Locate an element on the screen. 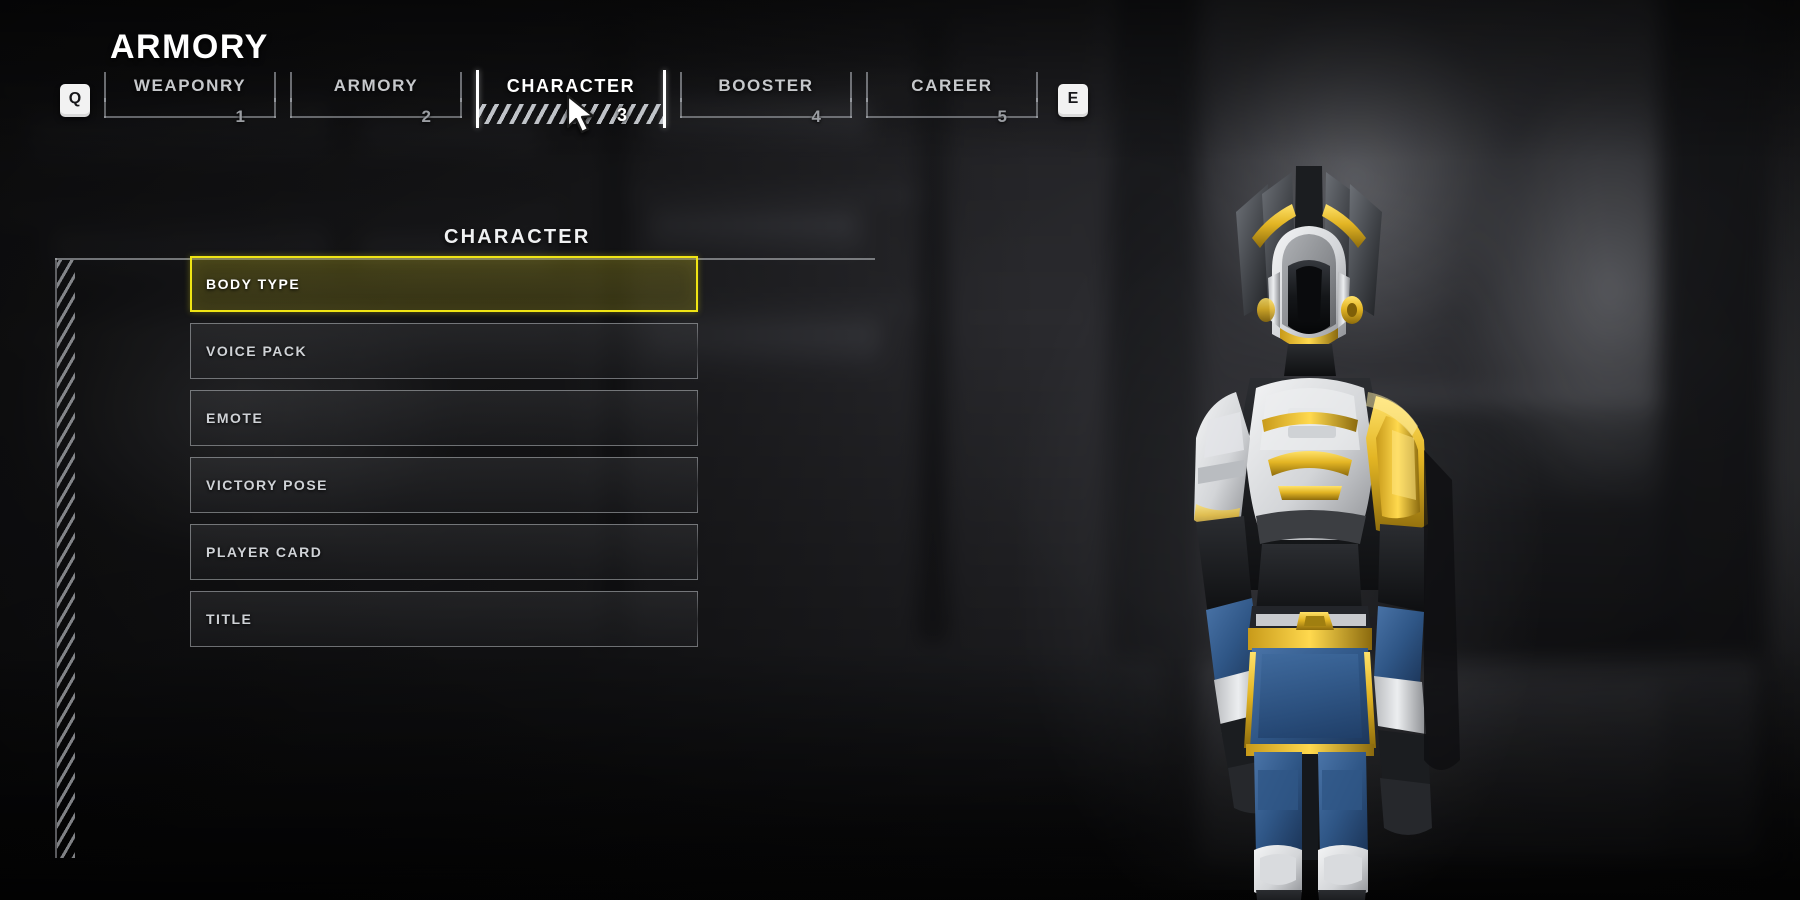  list-item-emote: EMOTE is located at coordinates (444, 418).